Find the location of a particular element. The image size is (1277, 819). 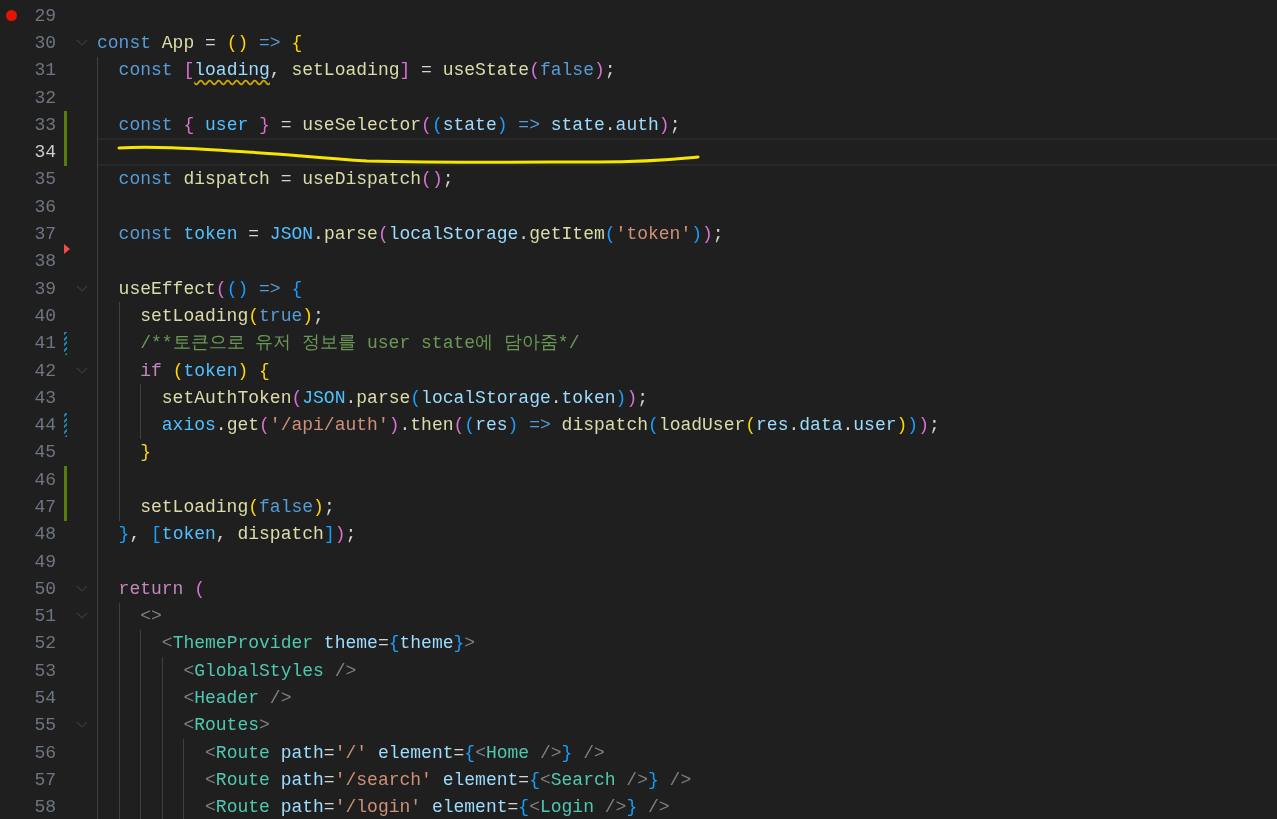

line-number: 58 is located at coordinates (44, 807).